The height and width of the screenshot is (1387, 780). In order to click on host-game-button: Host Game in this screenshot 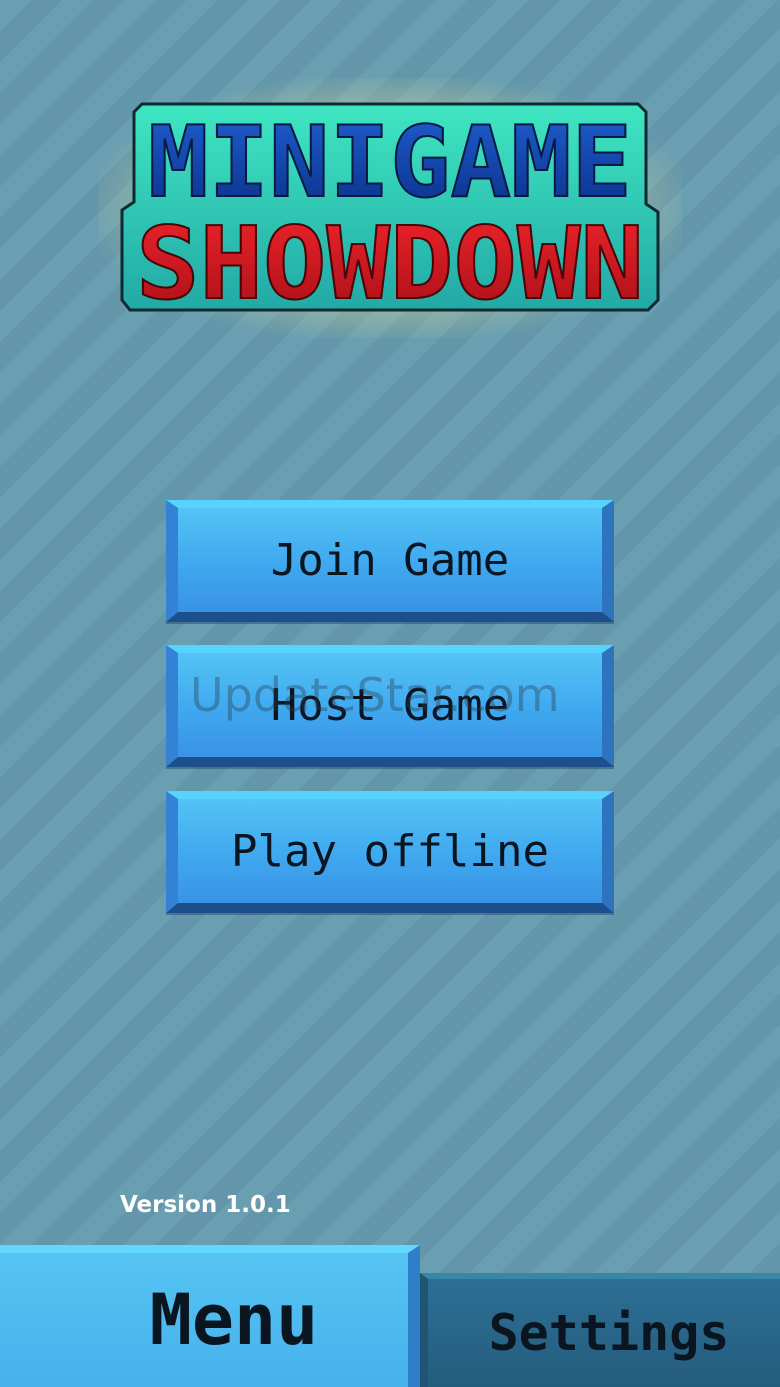, I will do `click(390, 706)`.